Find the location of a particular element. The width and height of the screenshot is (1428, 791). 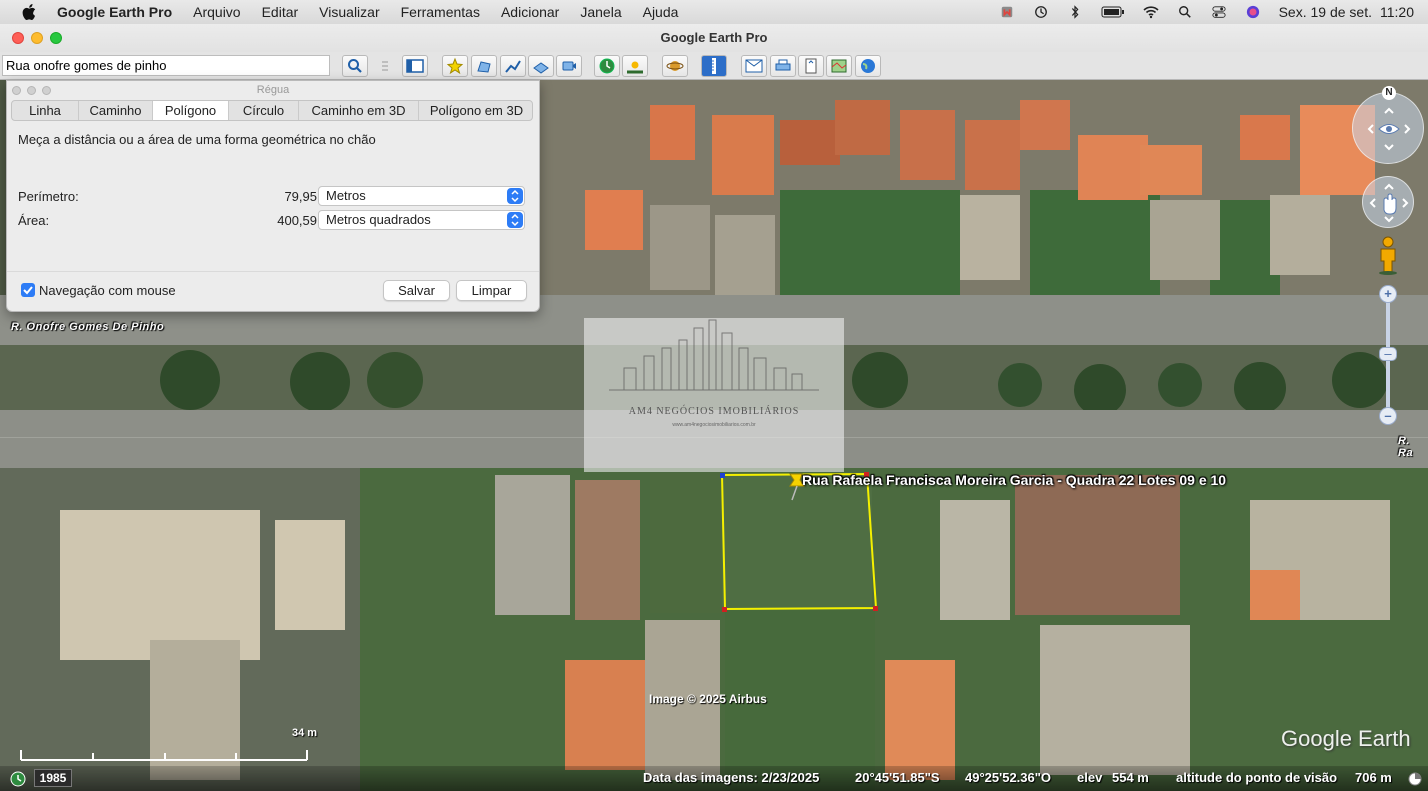

tab-caminho: Caminho is located at coordinates (116, 110).